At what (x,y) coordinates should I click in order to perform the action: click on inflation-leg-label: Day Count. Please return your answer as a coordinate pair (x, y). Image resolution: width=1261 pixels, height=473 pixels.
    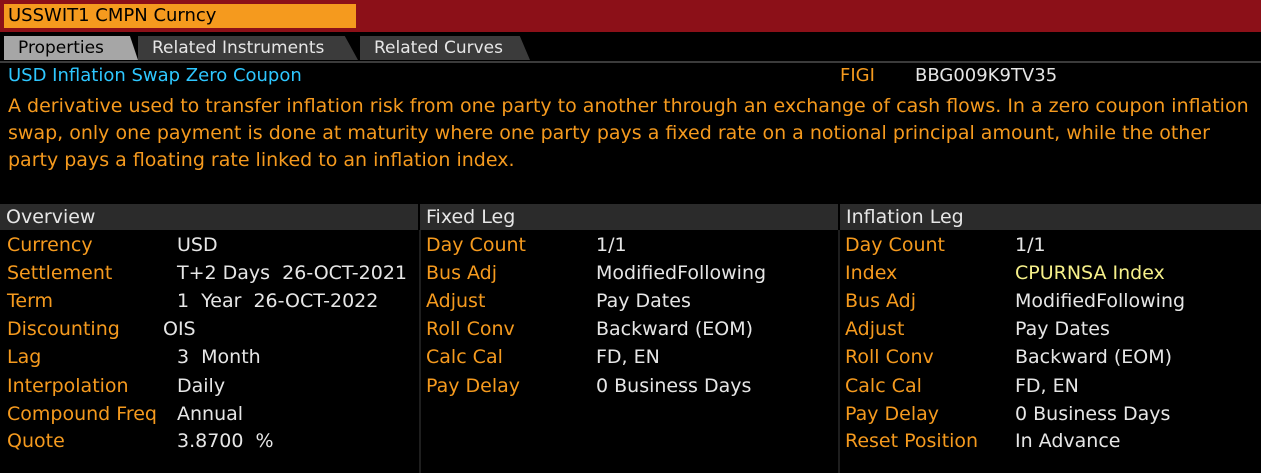
    Looking at the image, I should click on (895, 245).